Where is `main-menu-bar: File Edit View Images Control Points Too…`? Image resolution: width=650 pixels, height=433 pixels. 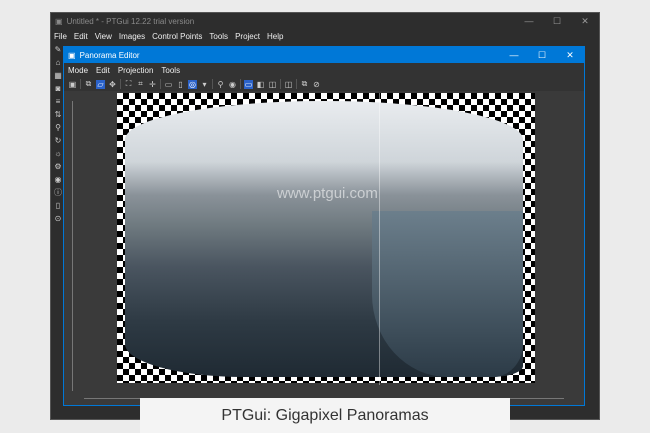 main-menu-bar: File Edit View Images Control Points Too… is located at coordinates (325, 36).